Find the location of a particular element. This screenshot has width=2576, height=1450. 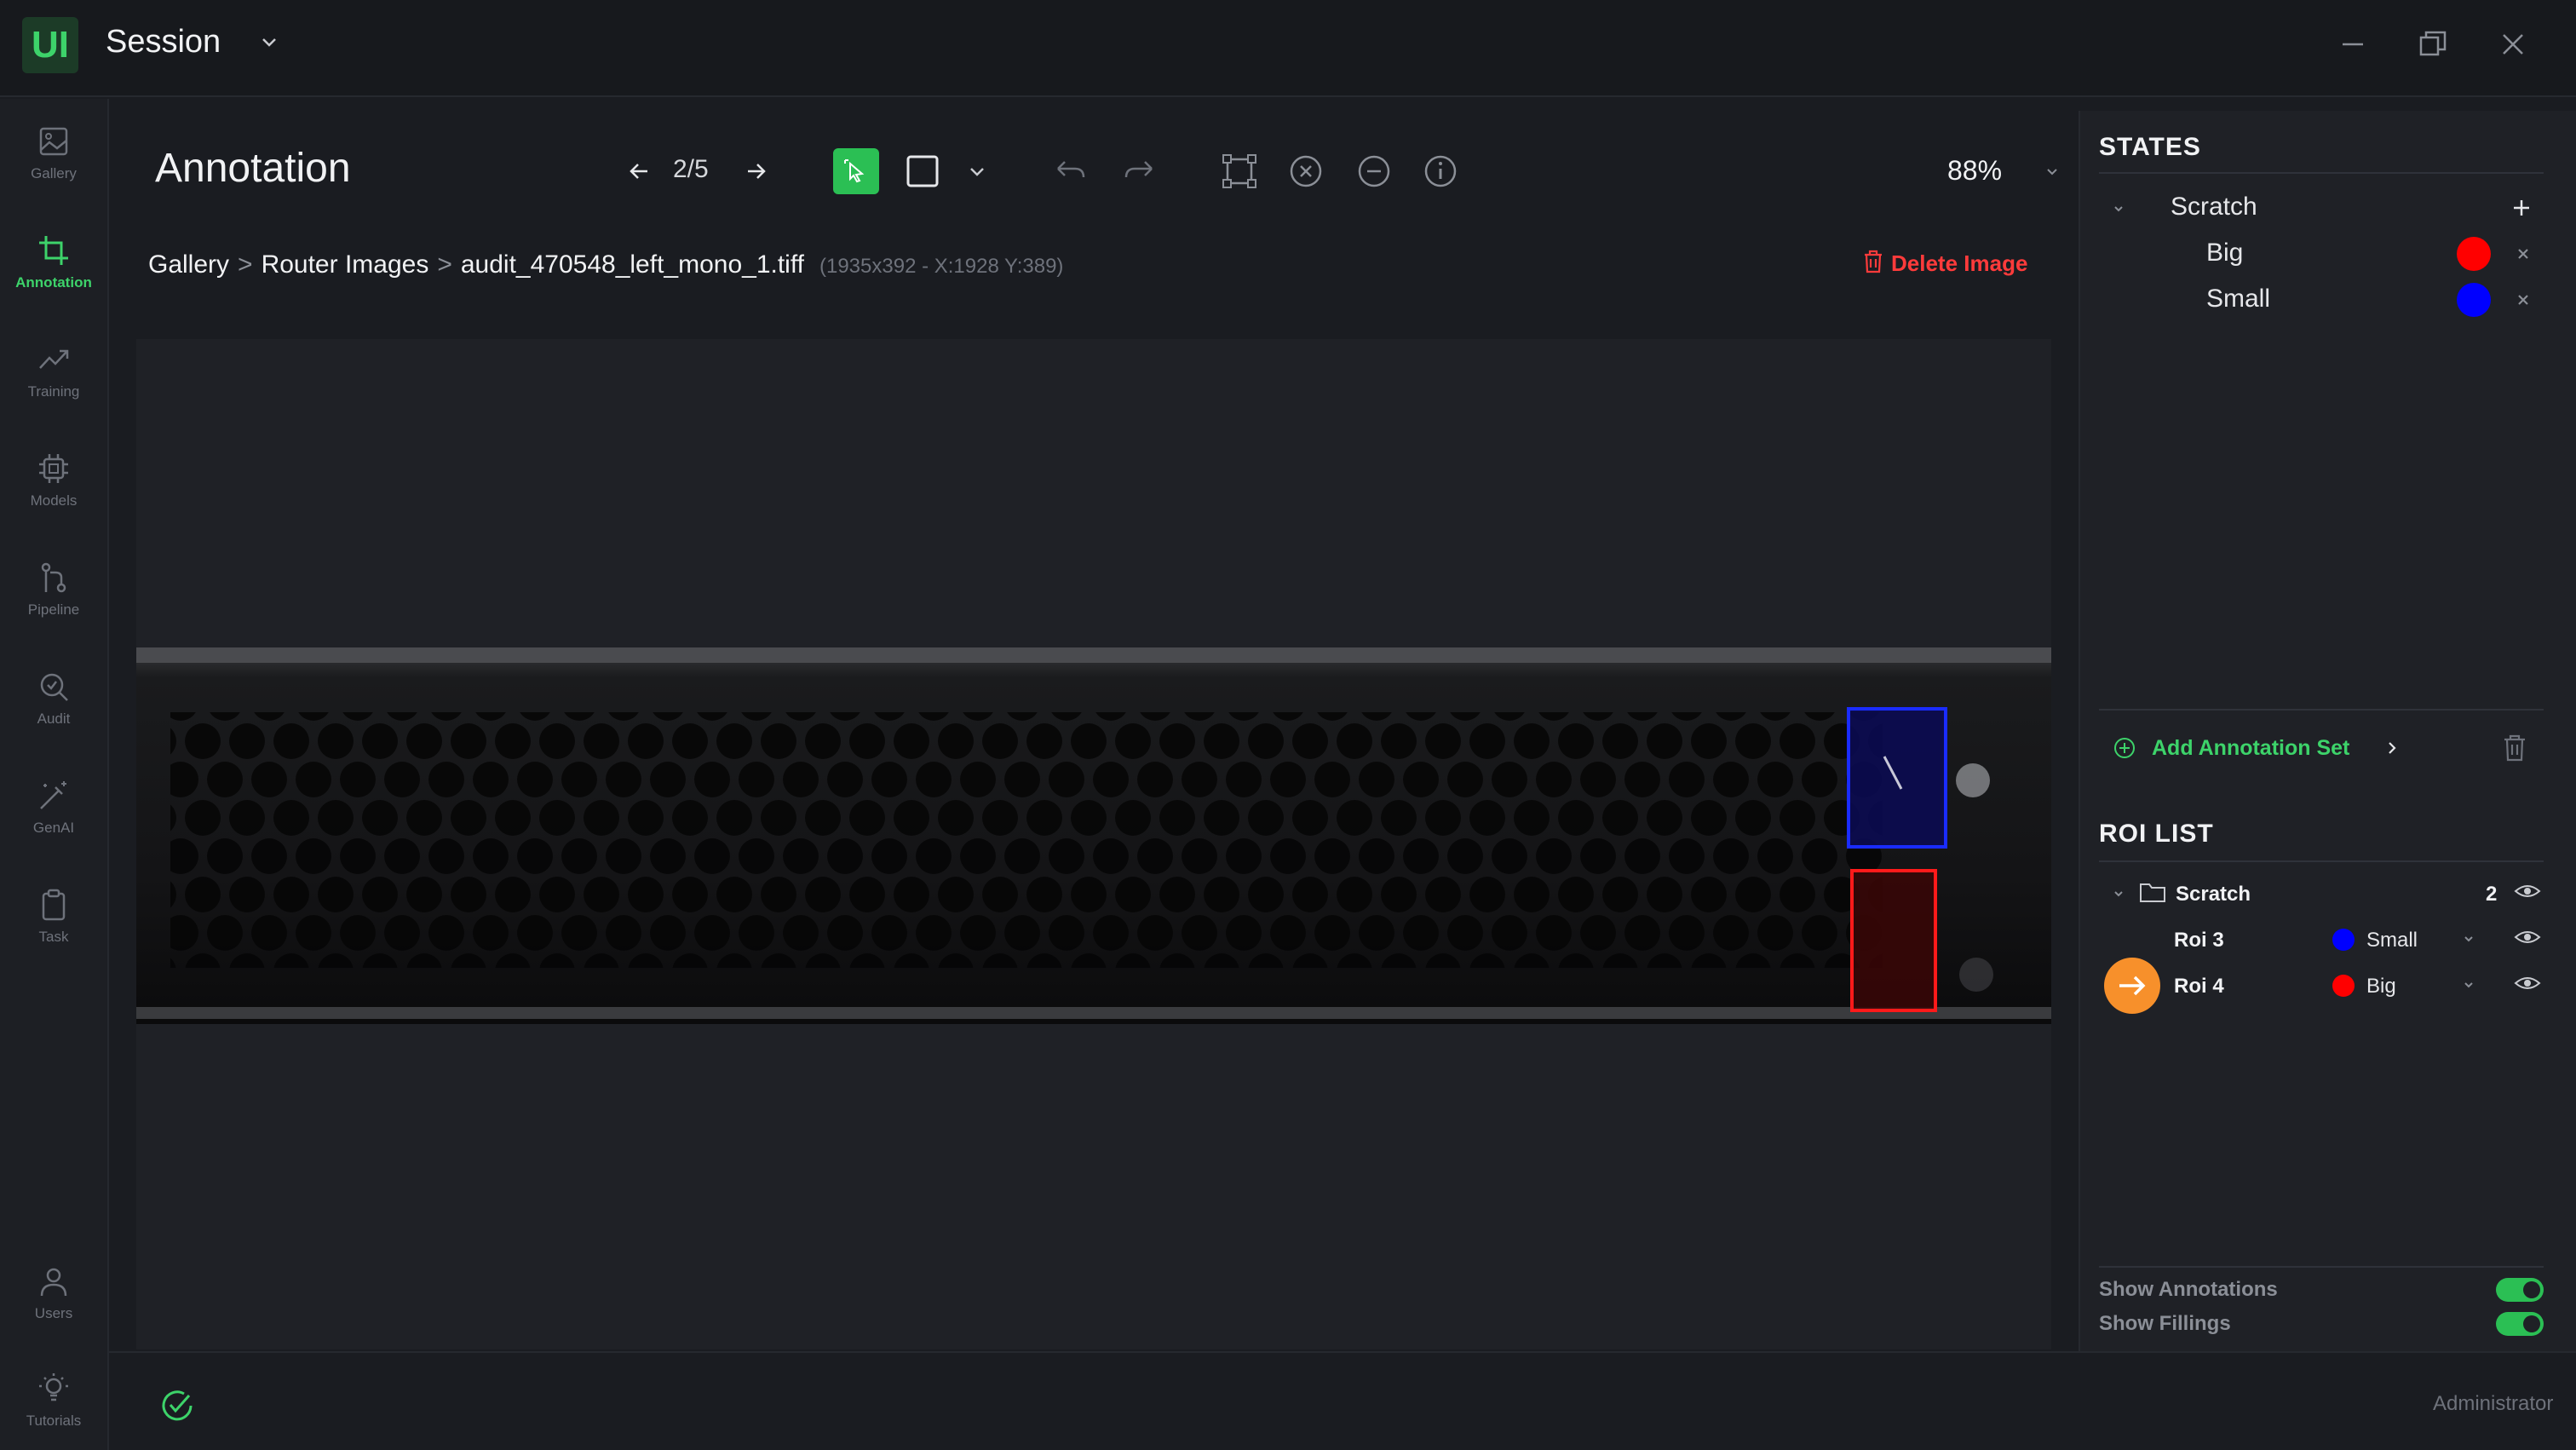

crop-icon is located at coordinates (54, 250).